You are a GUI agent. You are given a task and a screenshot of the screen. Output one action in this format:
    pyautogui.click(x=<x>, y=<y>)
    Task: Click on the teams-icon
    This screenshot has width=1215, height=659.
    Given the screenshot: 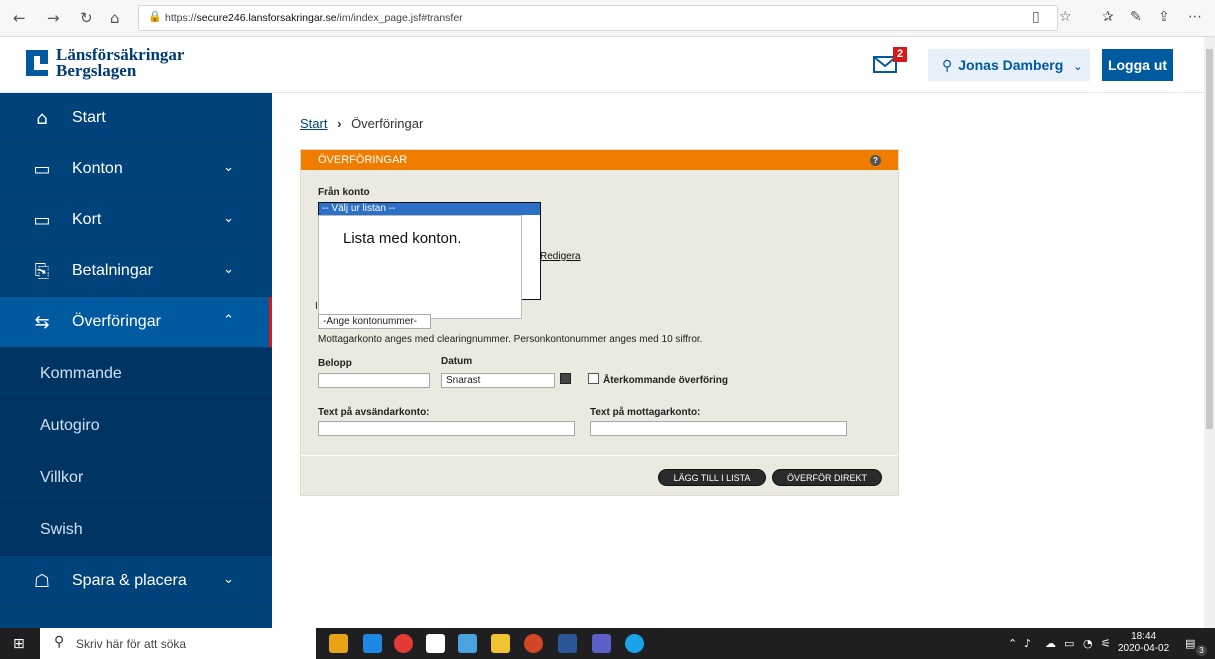 What is the action you would take?
    pyautogui.click(x=601, y=643)
    